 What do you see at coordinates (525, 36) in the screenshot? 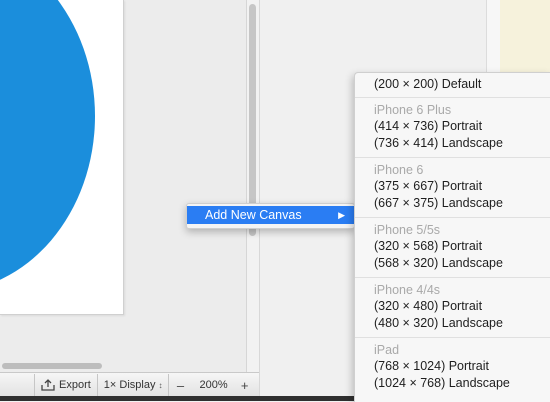
I see `far-right-panel` at bounding box center [525, 36].